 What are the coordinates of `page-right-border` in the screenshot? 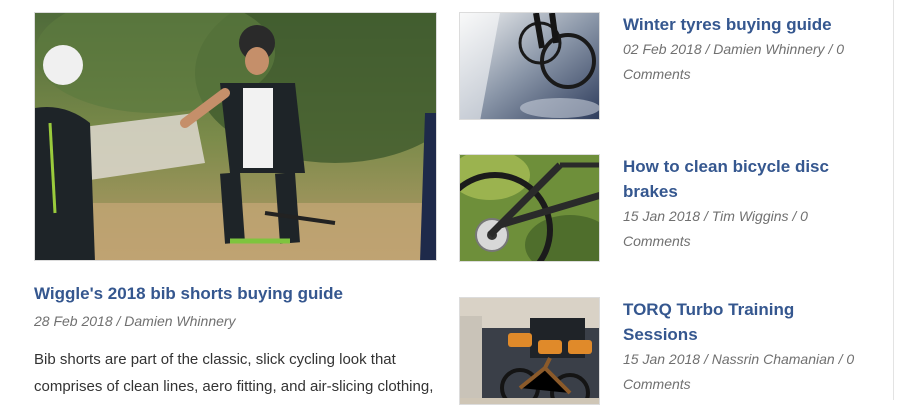 It's located at (893, 200).